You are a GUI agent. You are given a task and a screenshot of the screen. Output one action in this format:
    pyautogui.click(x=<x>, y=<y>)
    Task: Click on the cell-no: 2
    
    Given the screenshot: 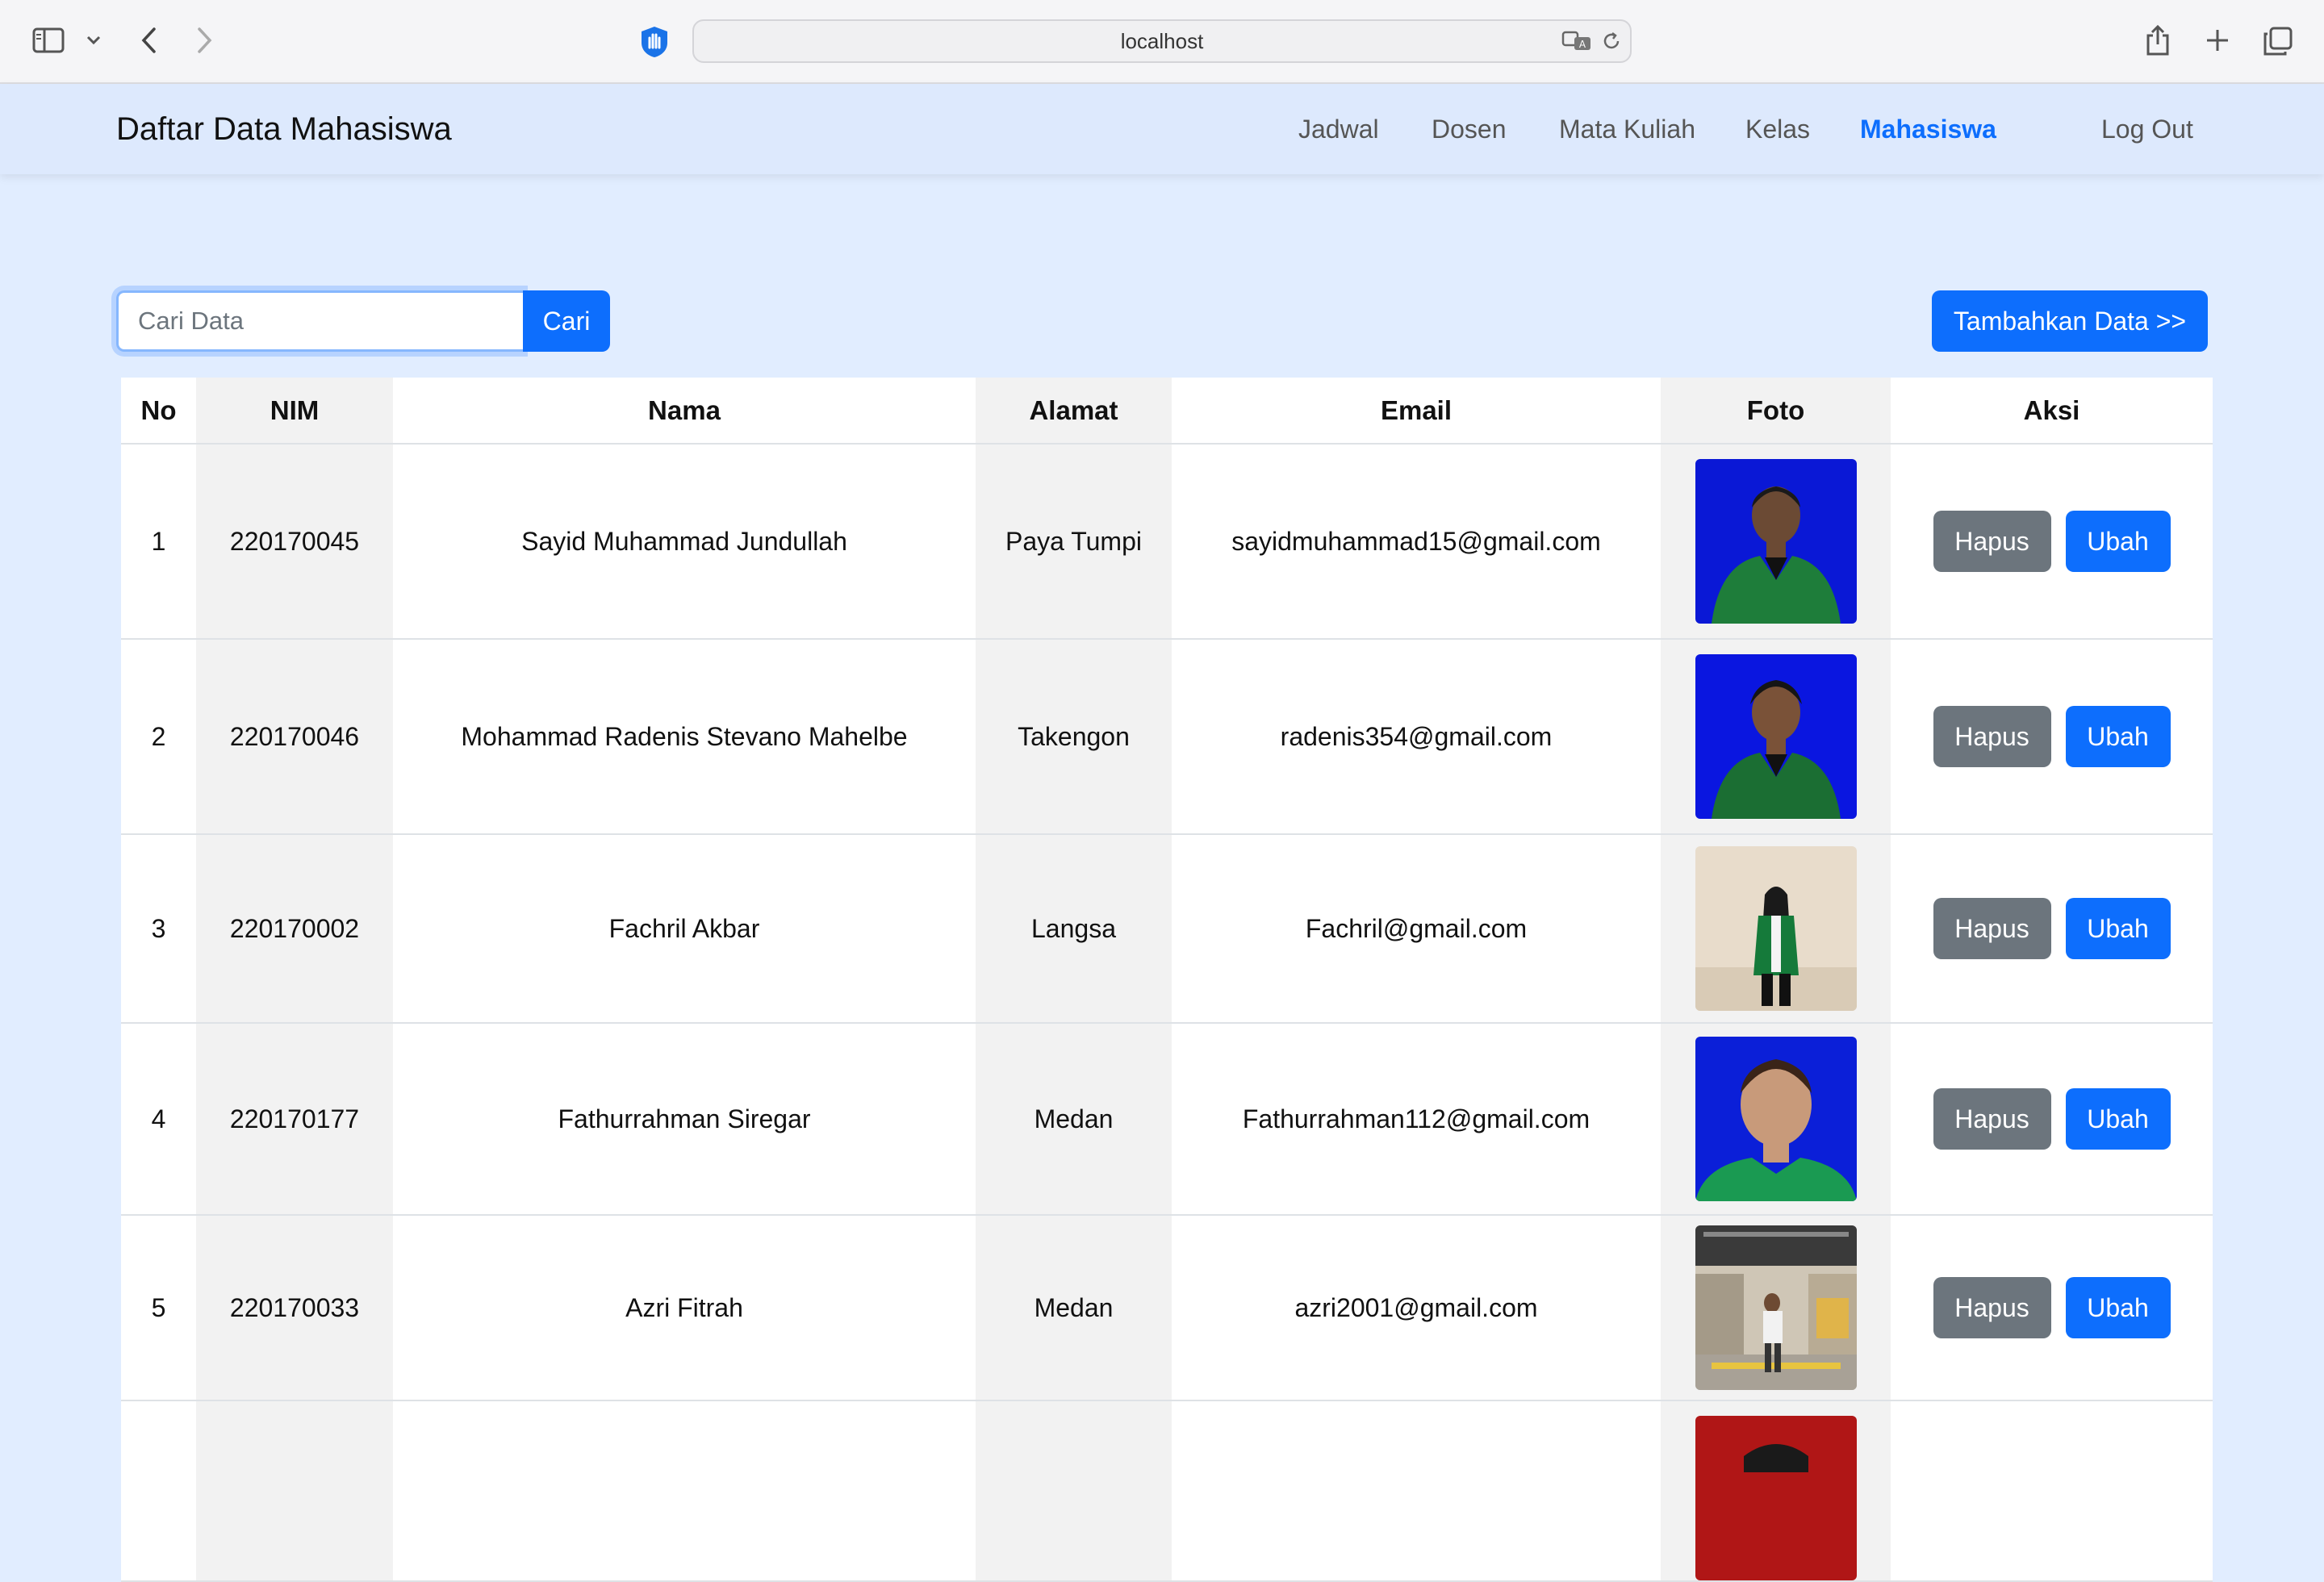 What is the action you would take?
    pyautogui.click(x=158, y=737)
    